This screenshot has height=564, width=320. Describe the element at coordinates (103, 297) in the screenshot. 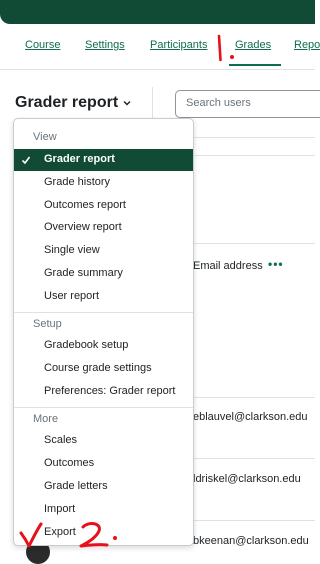

I see `menu-item-user-report: User report` at that location.